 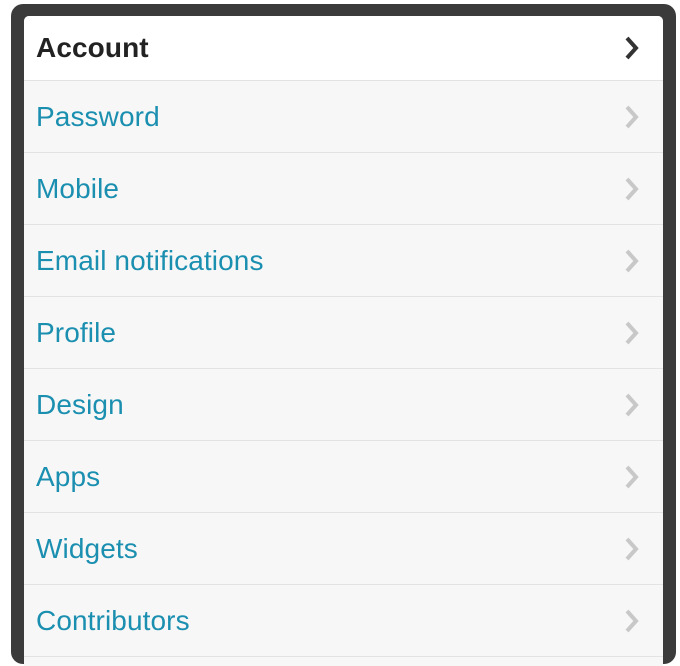 I want to click on nav-item-label: Widgets, so click(x=87, y=548).